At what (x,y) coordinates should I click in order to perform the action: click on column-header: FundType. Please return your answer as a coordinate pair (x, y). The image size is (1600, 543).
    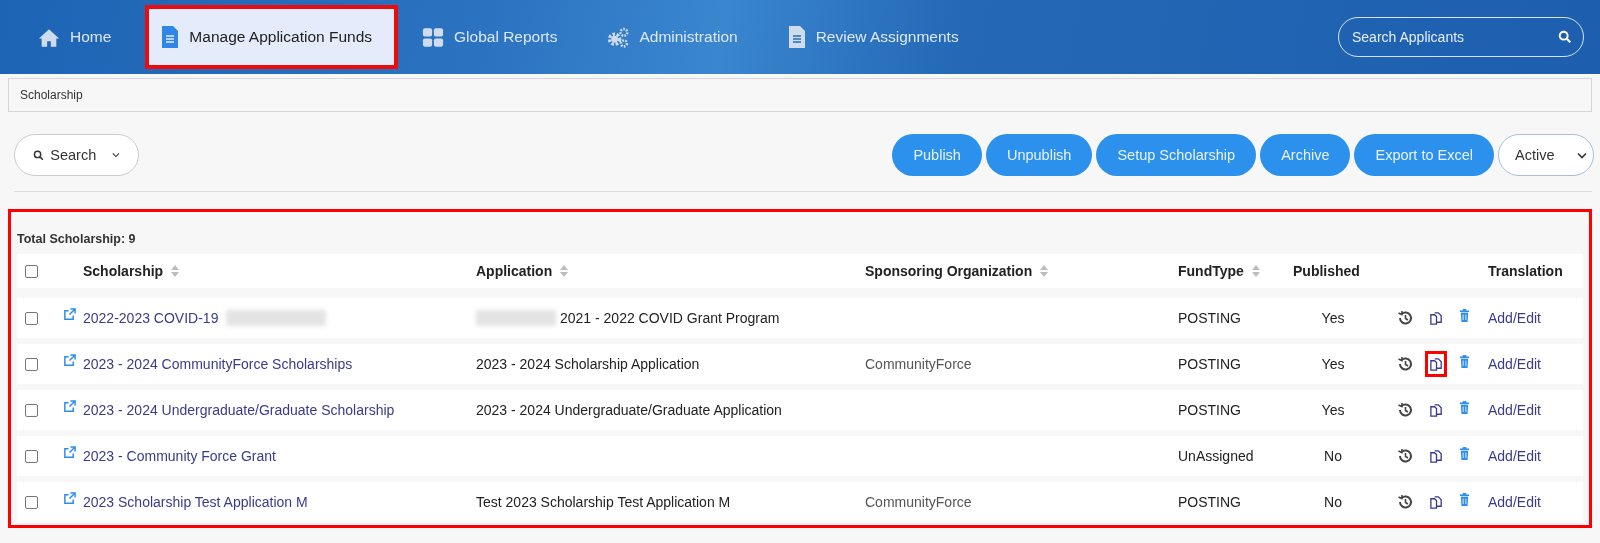
    Looking at the image, I should click on (1219, 271).